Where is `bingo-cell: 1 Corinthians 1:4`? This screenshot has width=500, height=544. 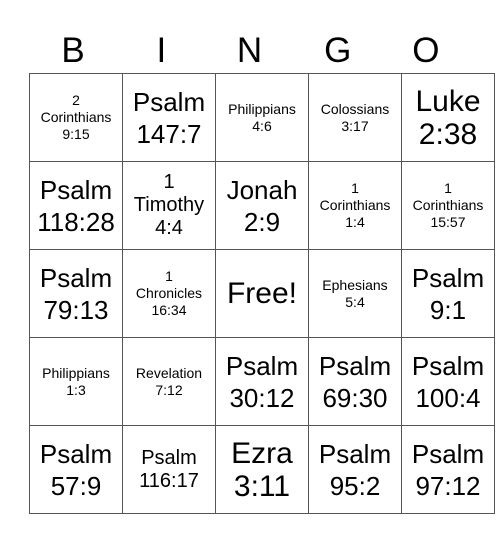 bingo-cell: 1 Corinthians 1:4 is located at coordinates (355, 205).